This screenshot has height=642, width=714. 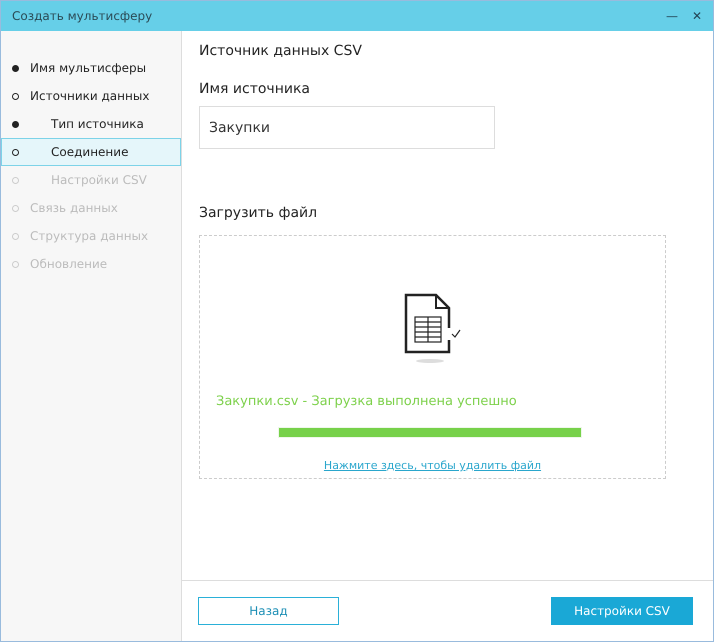 What do you see at coordinates (258, 213) in the screenshot?
I see `upload-label: Загрузить файл` at bounding box center [258, 213].